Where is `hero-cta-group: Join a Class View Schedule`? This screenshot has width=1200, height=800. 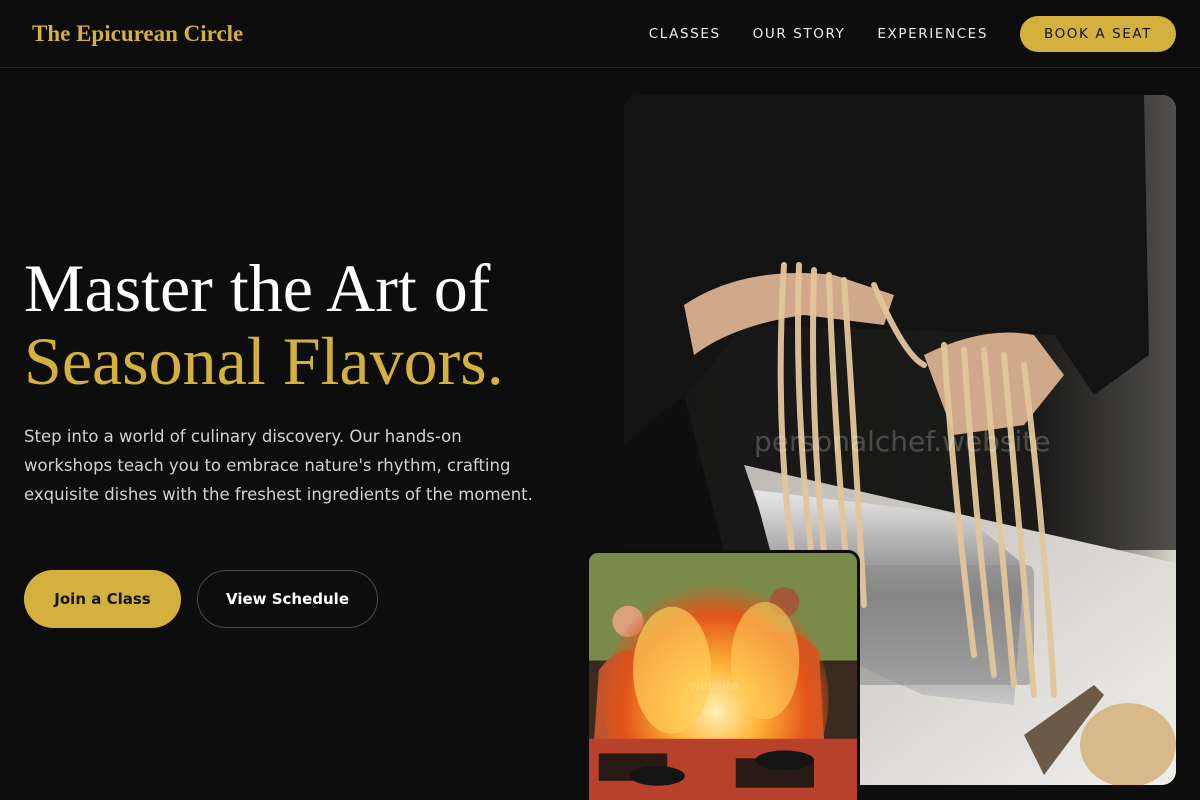 hero-cta-group: Join a Class View Schedule is located at coordinates (201, 599).